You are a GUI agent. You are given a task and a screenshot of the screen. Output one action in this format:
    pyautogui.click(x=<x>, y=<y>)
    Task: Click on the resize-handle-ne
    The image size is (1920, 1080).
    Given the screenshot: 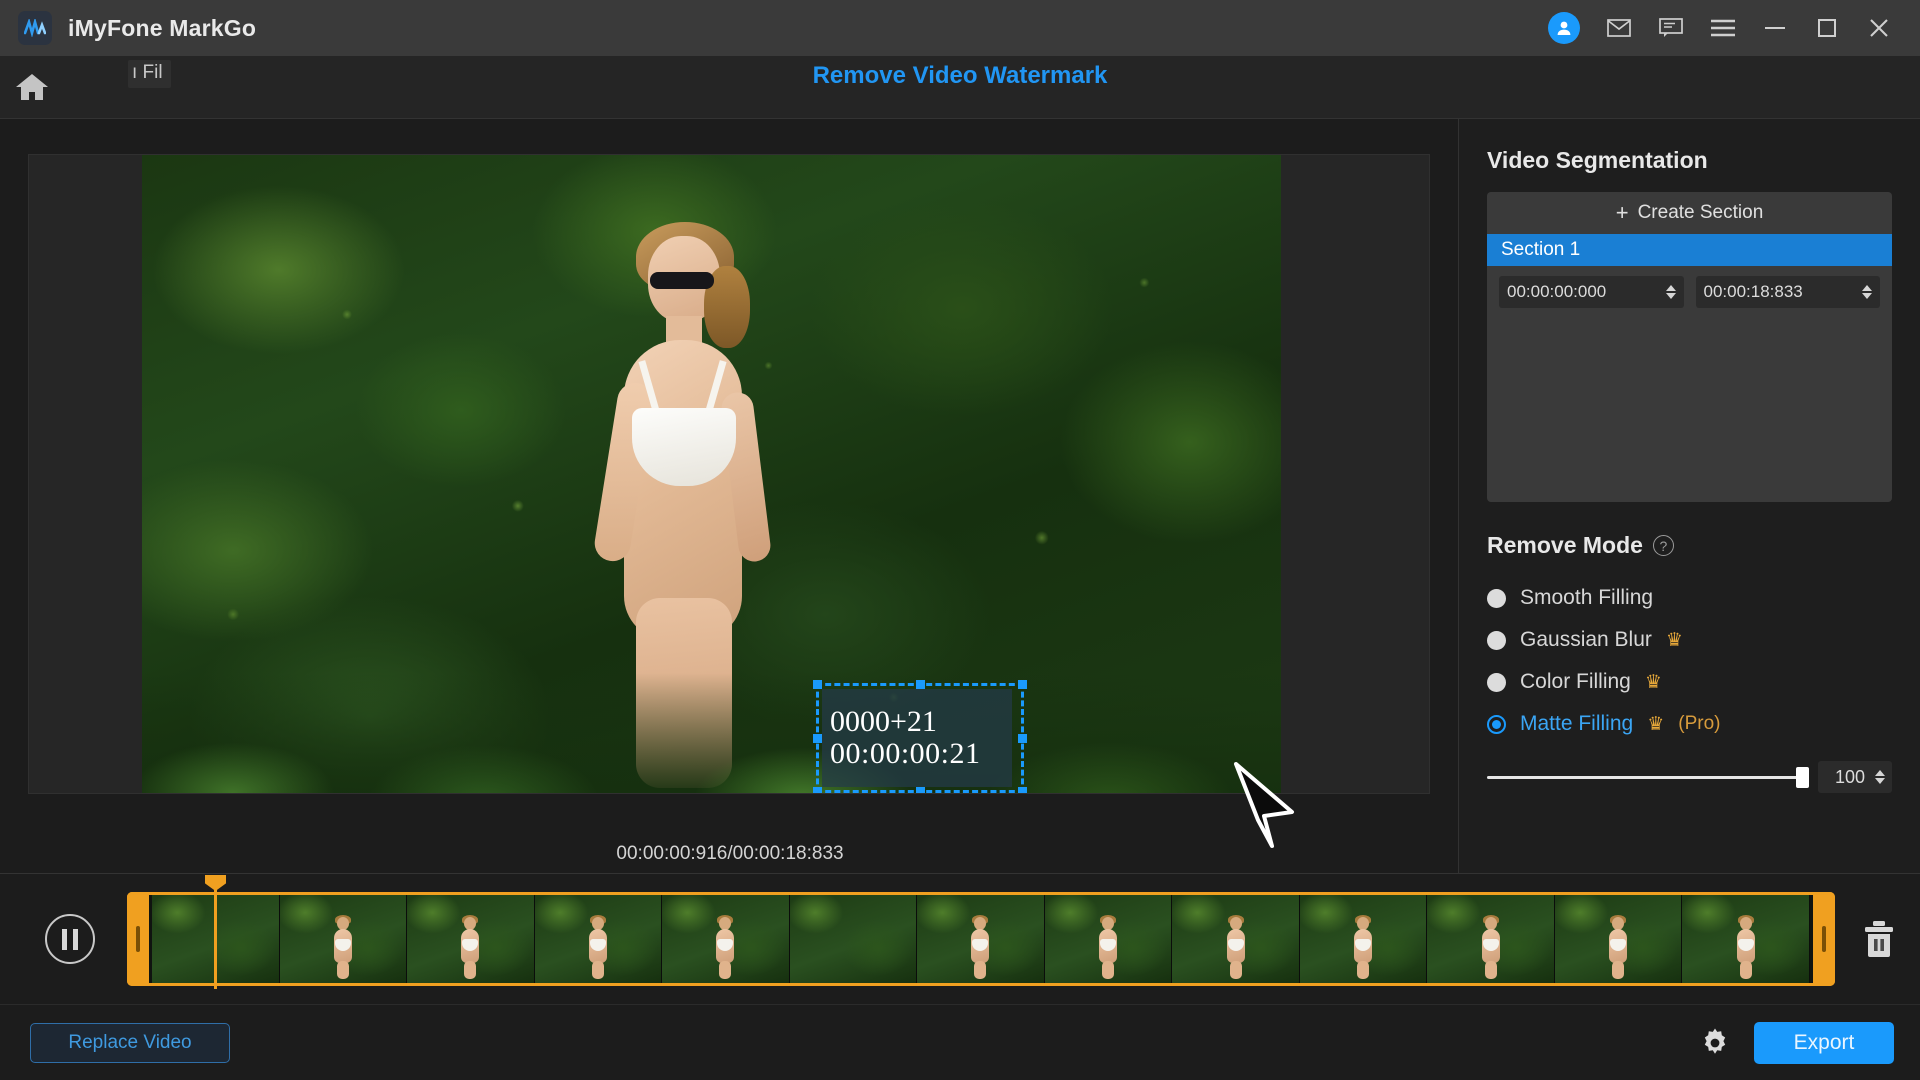 What is the action you would take?
    pyautogui.click(x=1022, y=684)
    